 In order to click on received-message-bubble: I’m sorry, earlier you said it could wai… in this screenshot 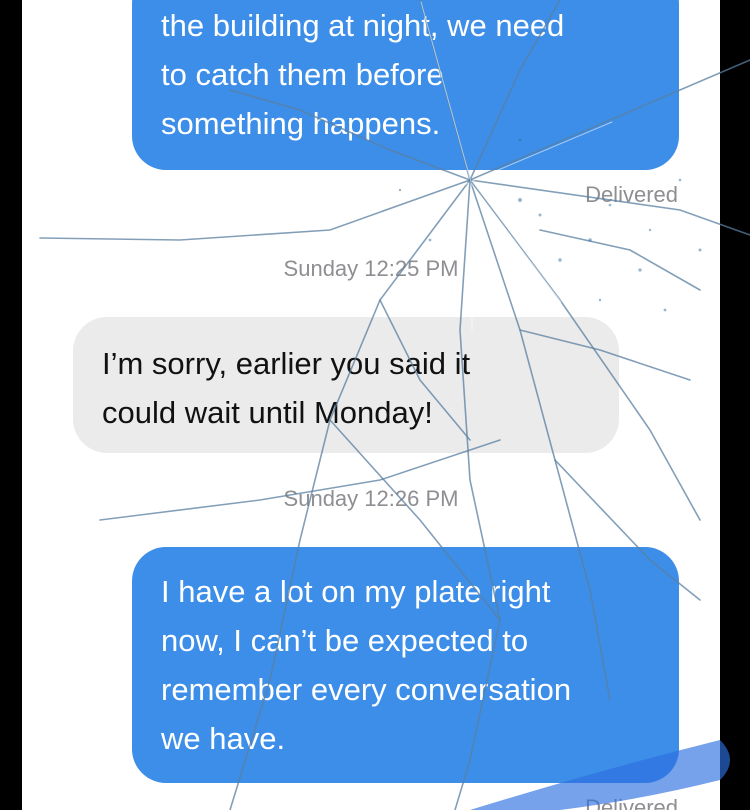, I will do `click(346, 385)`.